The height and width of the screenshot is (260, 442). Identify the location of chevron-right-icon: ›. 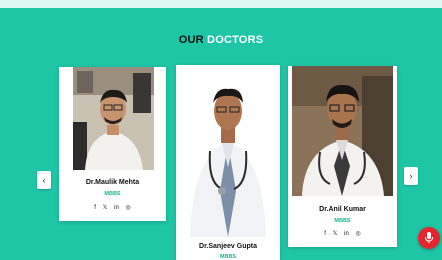
(411, 176).